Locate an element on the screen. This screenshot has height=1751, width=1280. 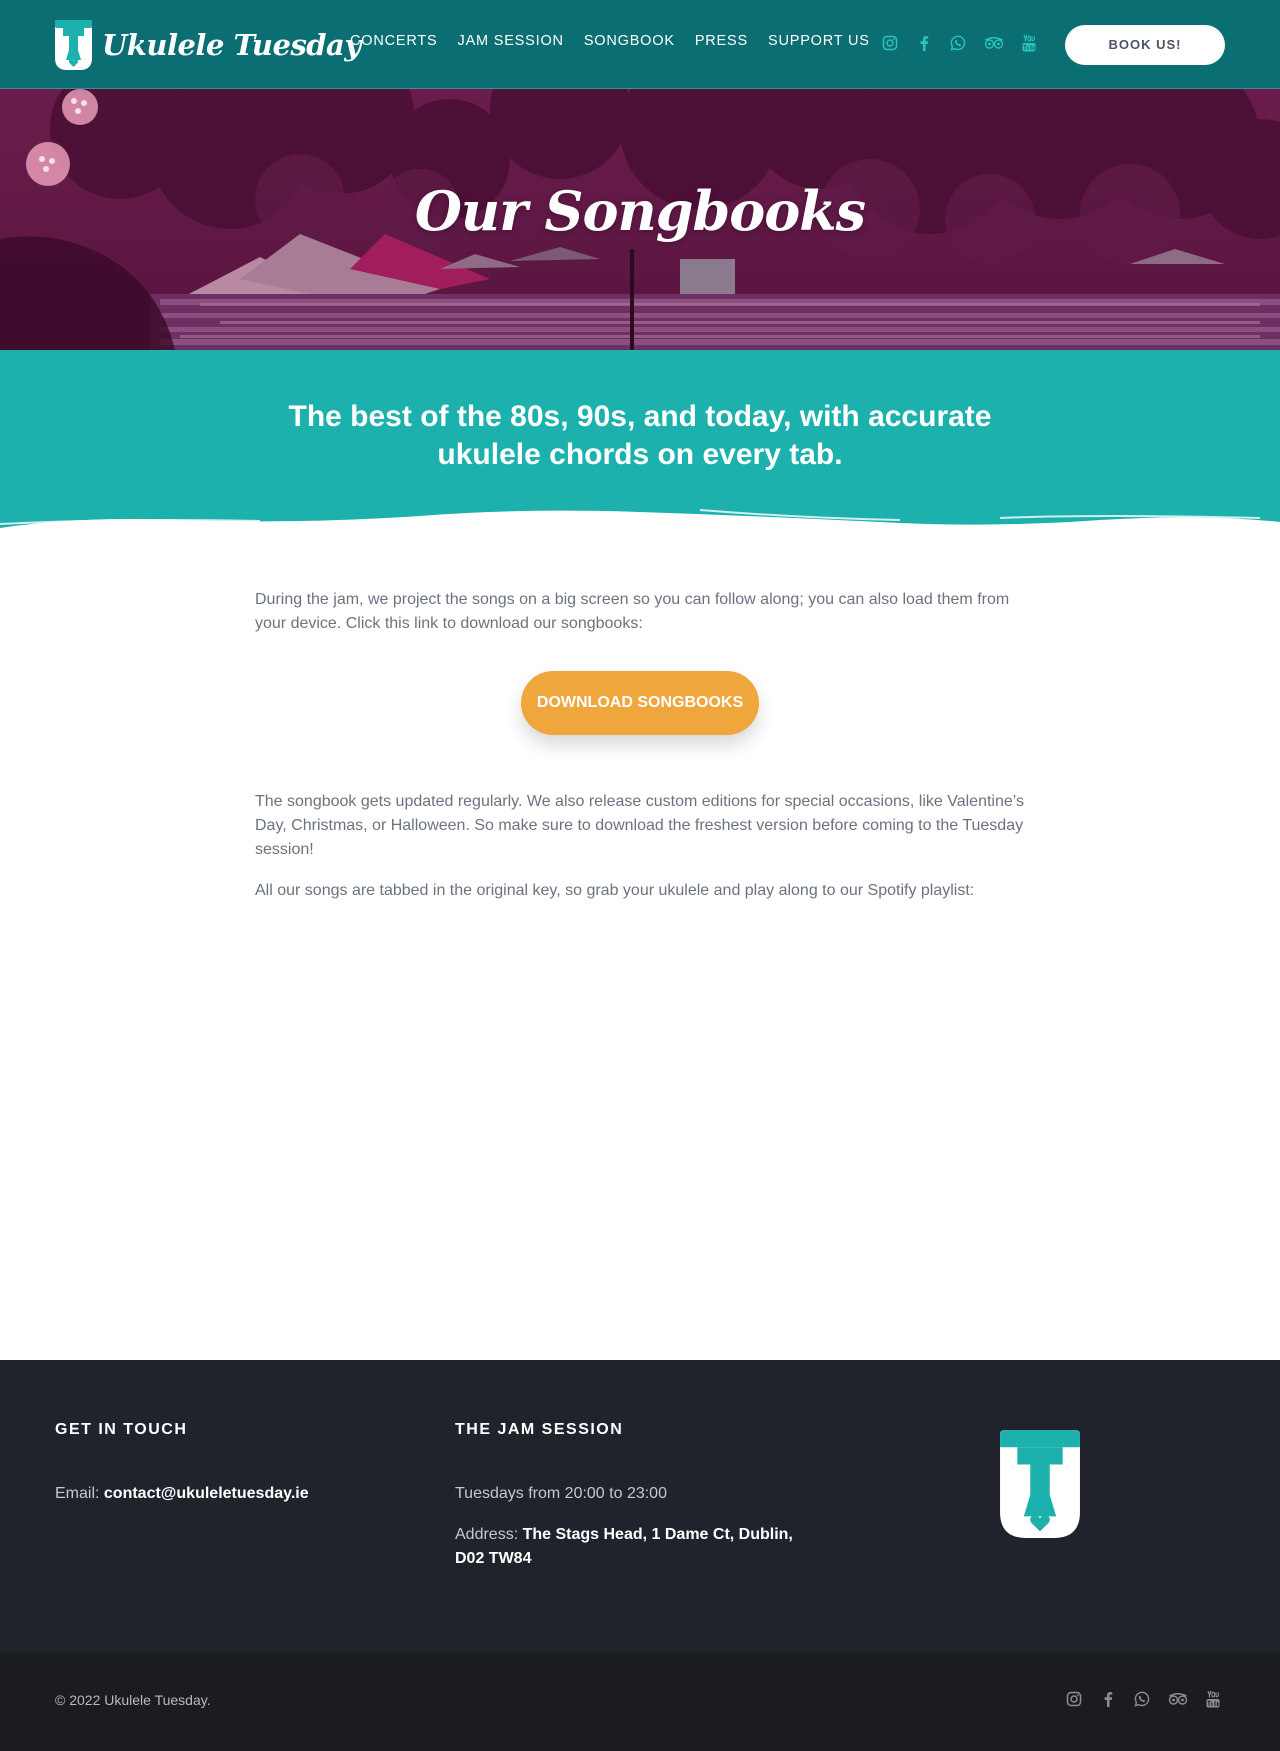
schedule-text: Tuesdays from 20:00 to 23:00 is located at coordinates (561, 1493).